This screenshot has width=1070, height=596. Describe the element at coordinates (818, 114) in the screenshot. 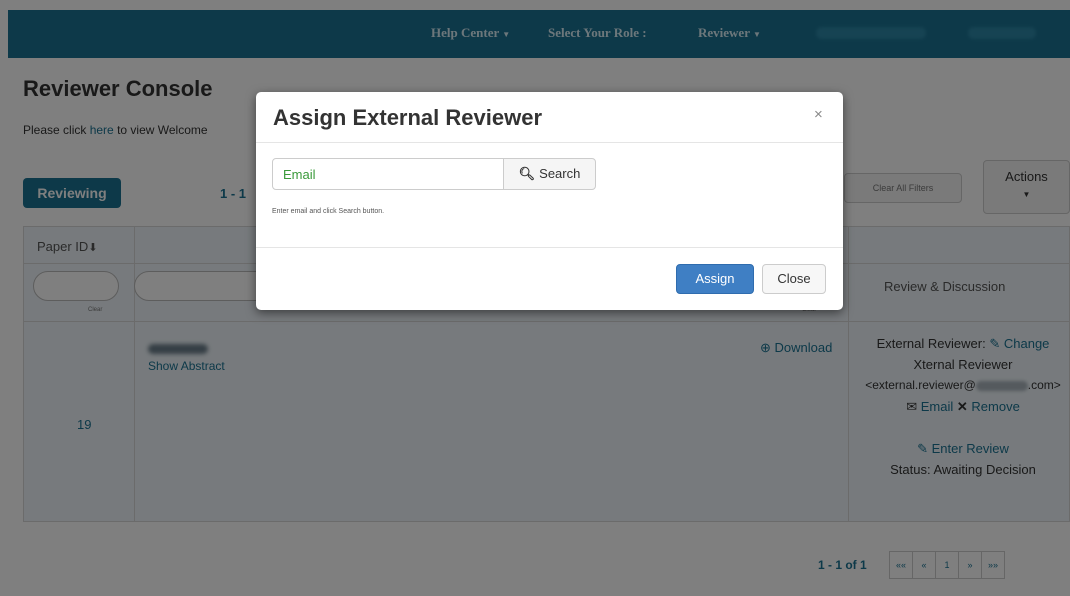

I see `modal-close-icon: ×` at that location.